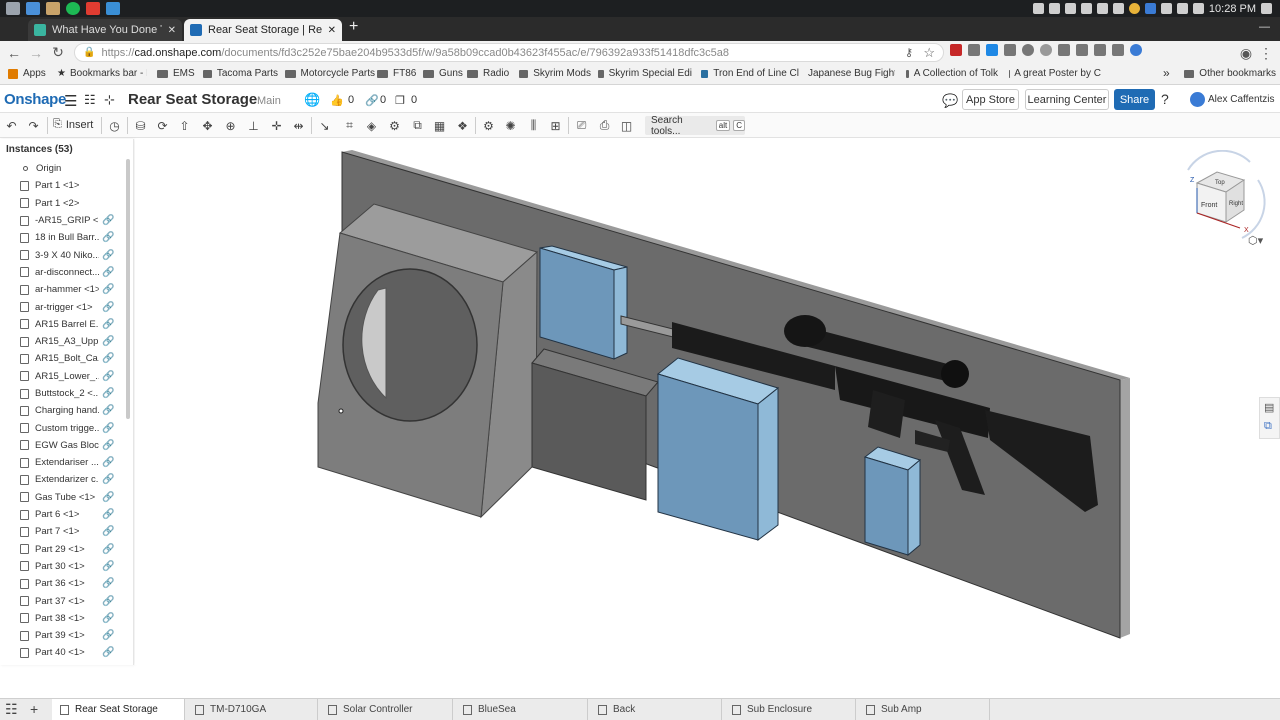 This screenshot has height=720, width=1280. Describe the element at coordinates (39, 149) in the screenshot. I see `instances-header: Instances (53)` at that location.